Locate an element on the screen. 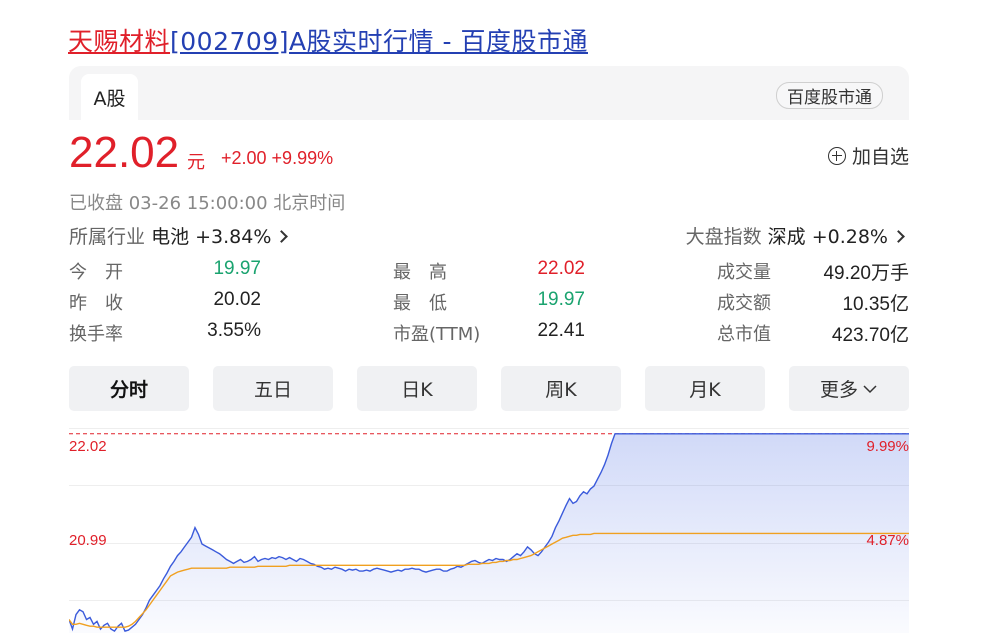  stats-row: 换手率 3.55% 市盈(TTM) 22.41 总市值 423.70亿 is located at coordinates (489, 333).